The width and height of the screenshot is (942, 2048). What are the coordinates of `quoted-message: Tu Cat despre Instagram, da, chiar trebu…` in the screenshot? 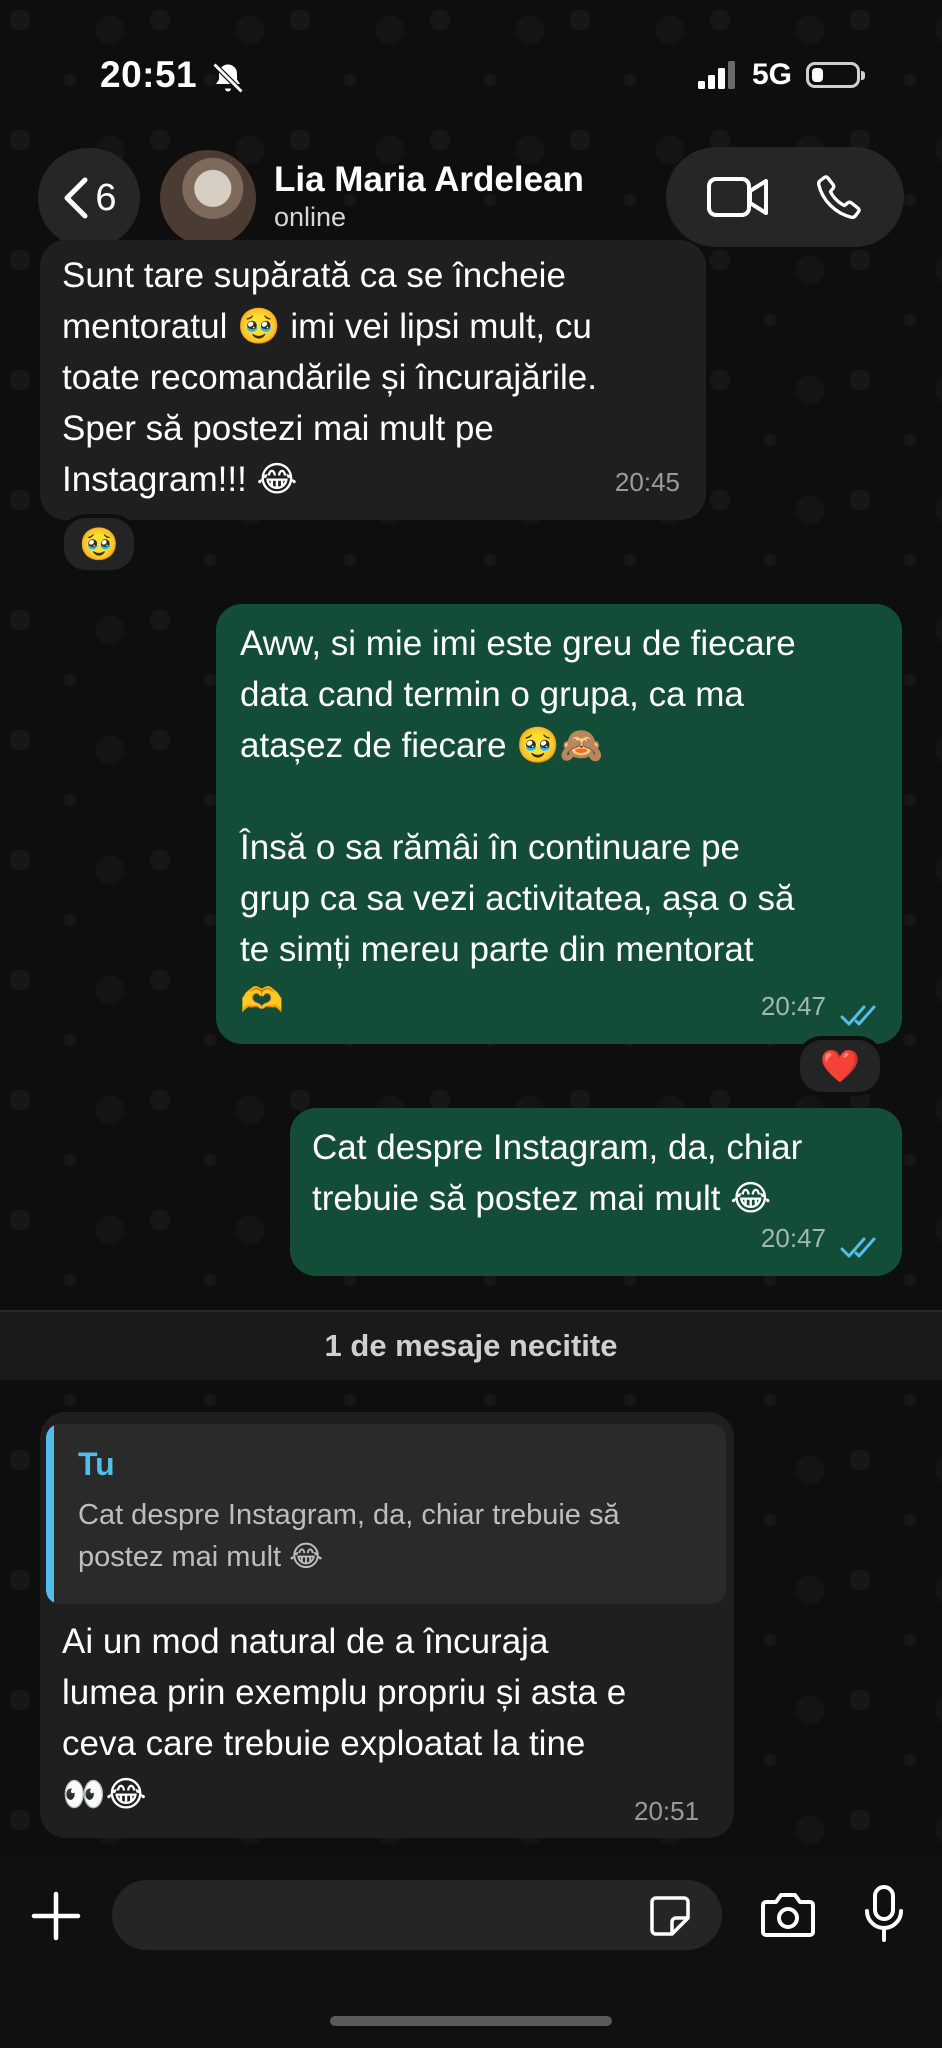 It's located at (386, 1514).